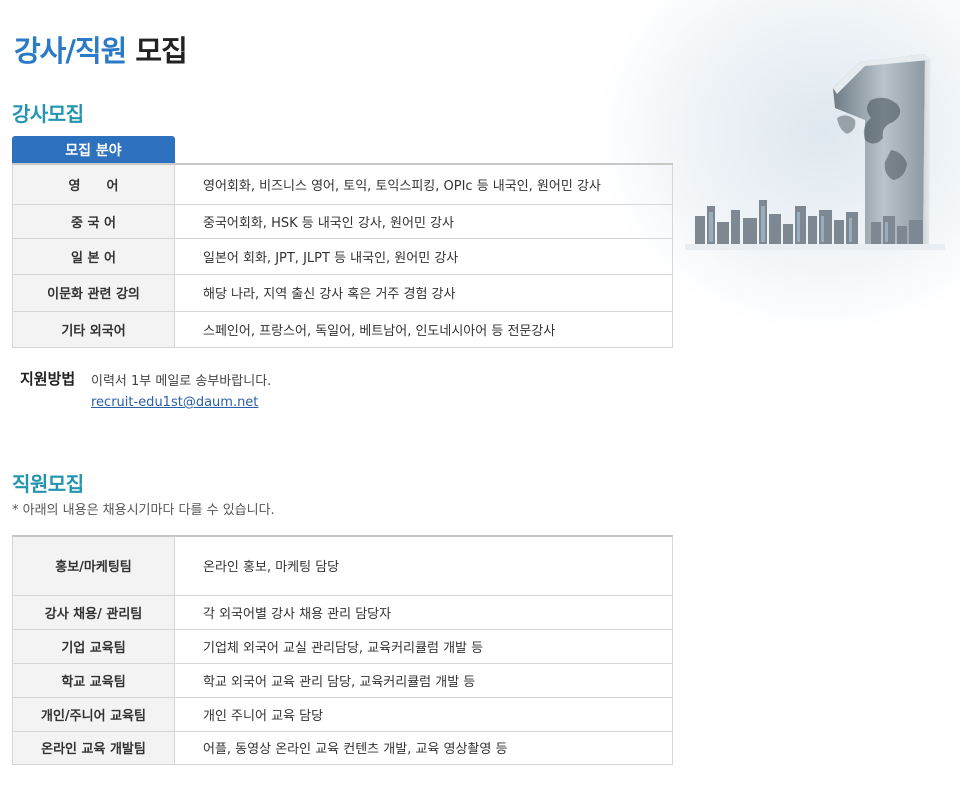  Describe the element at coordinates (423, 714) in the screenshot. I see `duty-cell: 개인 주니어 교육 담당` at that location.